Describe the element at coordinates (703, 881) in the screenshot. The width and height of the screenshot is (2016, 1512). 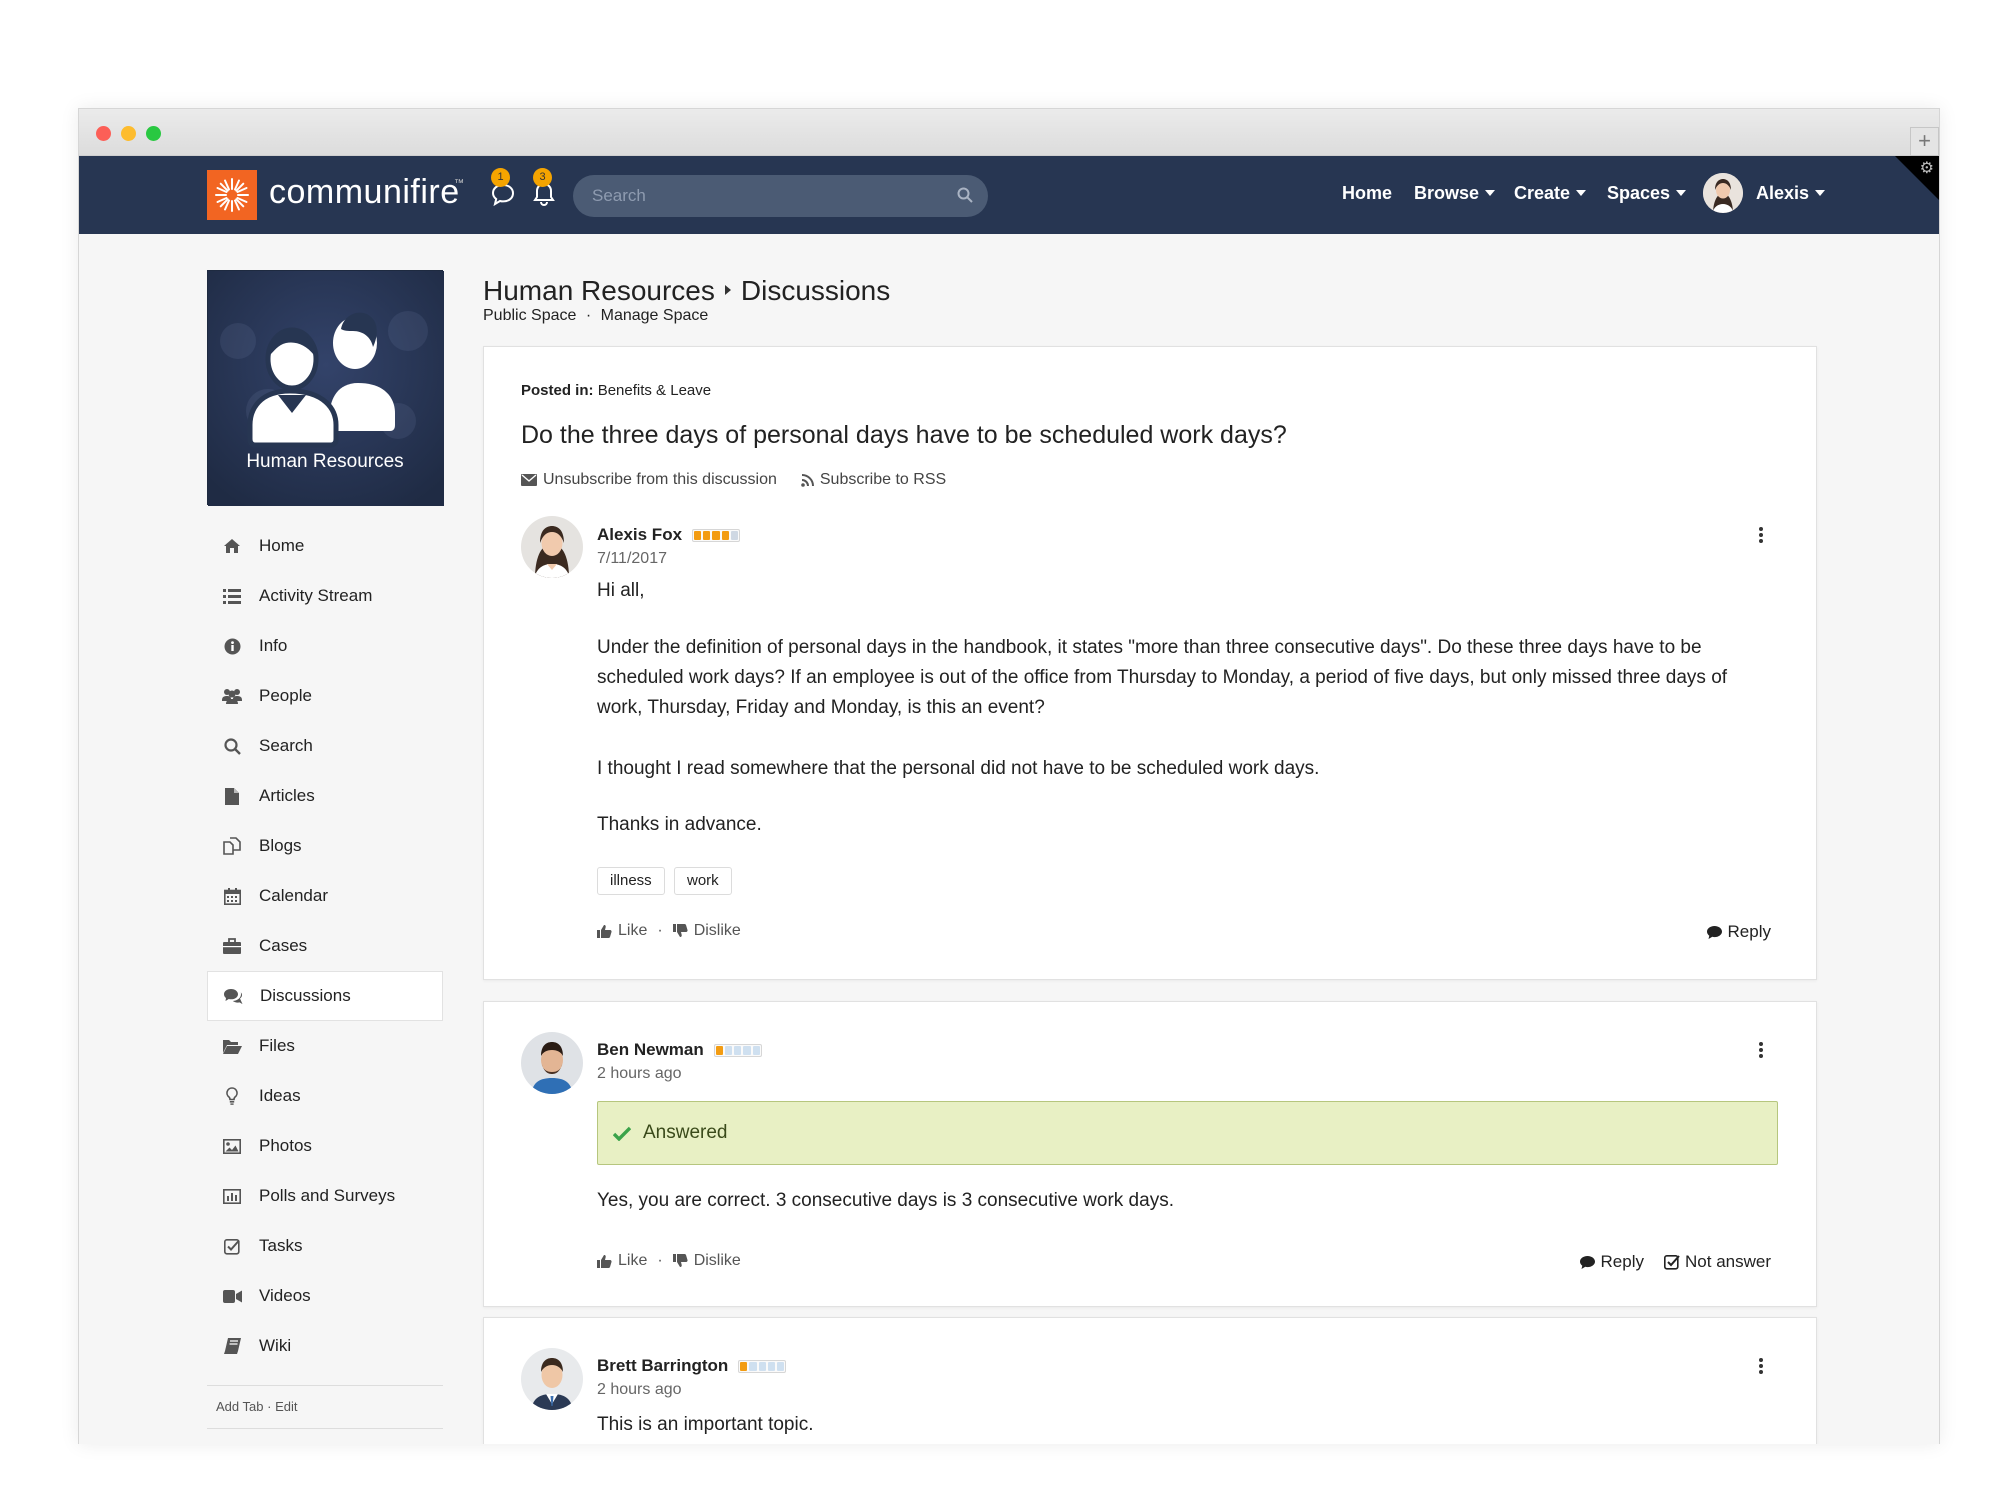
I see `tag-work: work` at that location.